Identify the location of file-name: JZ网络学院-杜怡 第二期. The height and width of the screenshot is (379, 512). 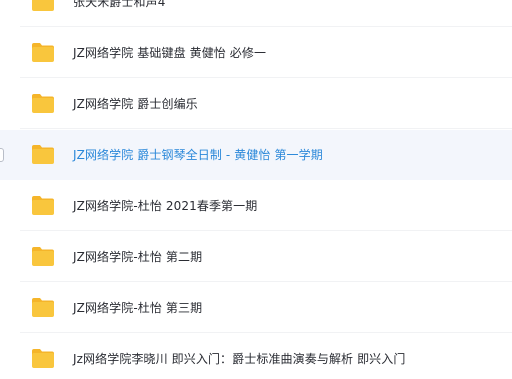
(137, 257).